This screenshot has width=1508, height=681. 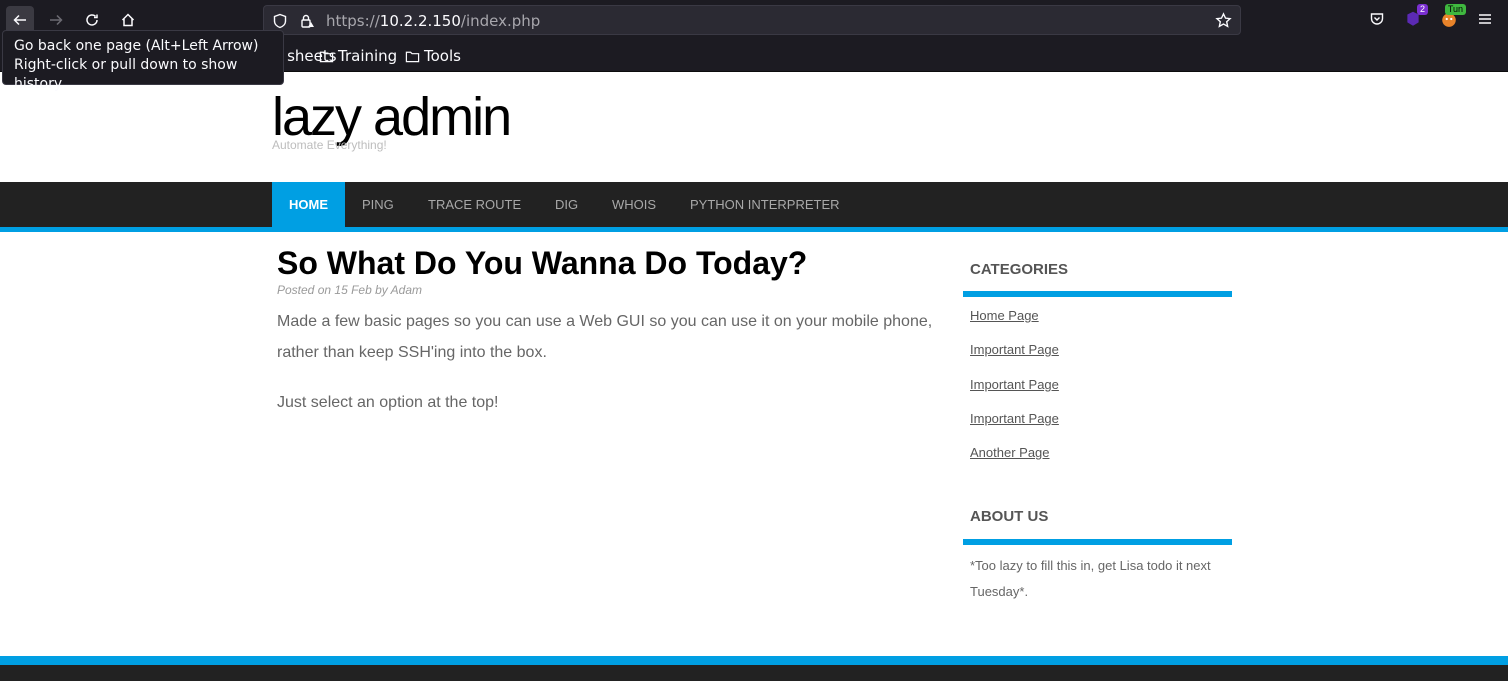 I want to click on tooltip-line-1: Go back one page (Alt+Left Arrow), so click(x=136, y=46).